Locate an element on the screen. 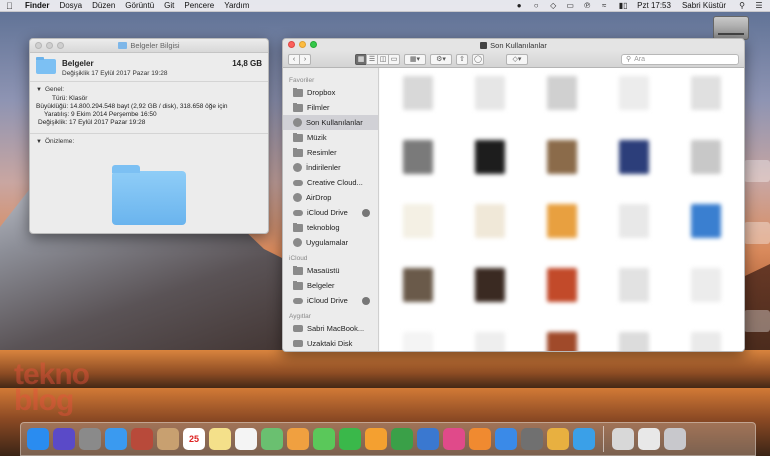  info-window-titlebar: Belgeler Bilgisi is located at coordinates (149, 46).